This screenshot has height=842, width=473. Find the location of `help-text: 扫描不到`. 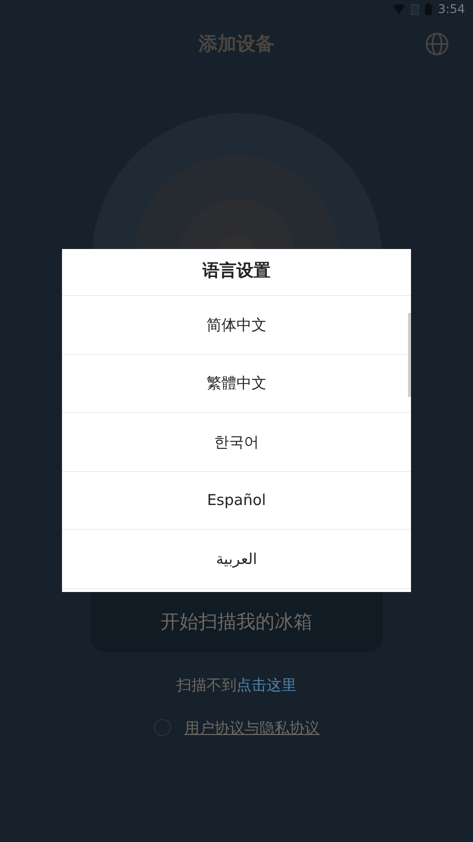

help-text: 扫描不到 is located at coordinates (206, 685).